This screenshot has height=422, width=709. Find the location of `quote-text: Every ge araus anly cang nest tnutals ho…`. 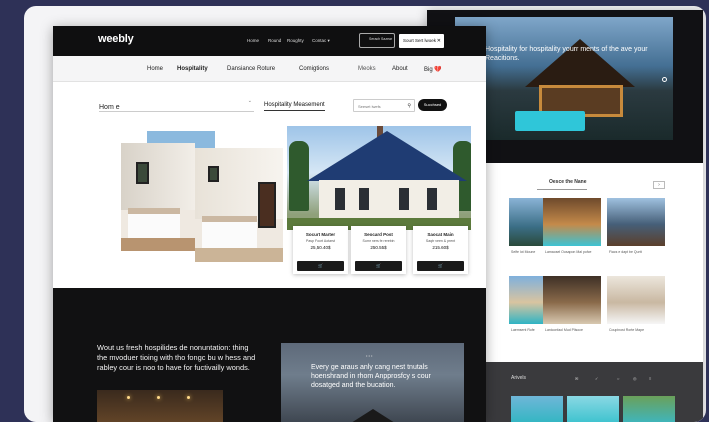

quote-text: Every ge araus anly cang nest tnutals ho… is located at coordinates (371, 376).